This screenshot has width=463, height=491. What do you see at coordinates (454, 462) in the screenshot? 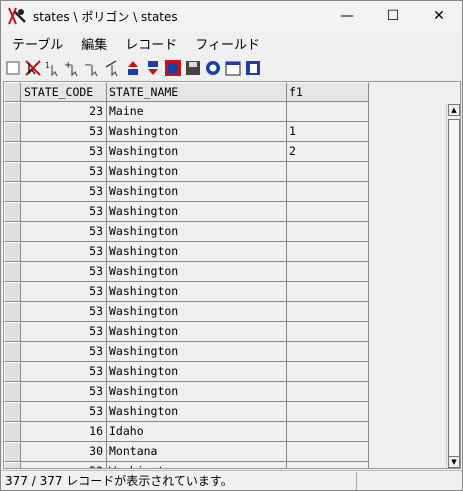
I see `scroll-down-icon: ▼` at bounding box center [454, 462].